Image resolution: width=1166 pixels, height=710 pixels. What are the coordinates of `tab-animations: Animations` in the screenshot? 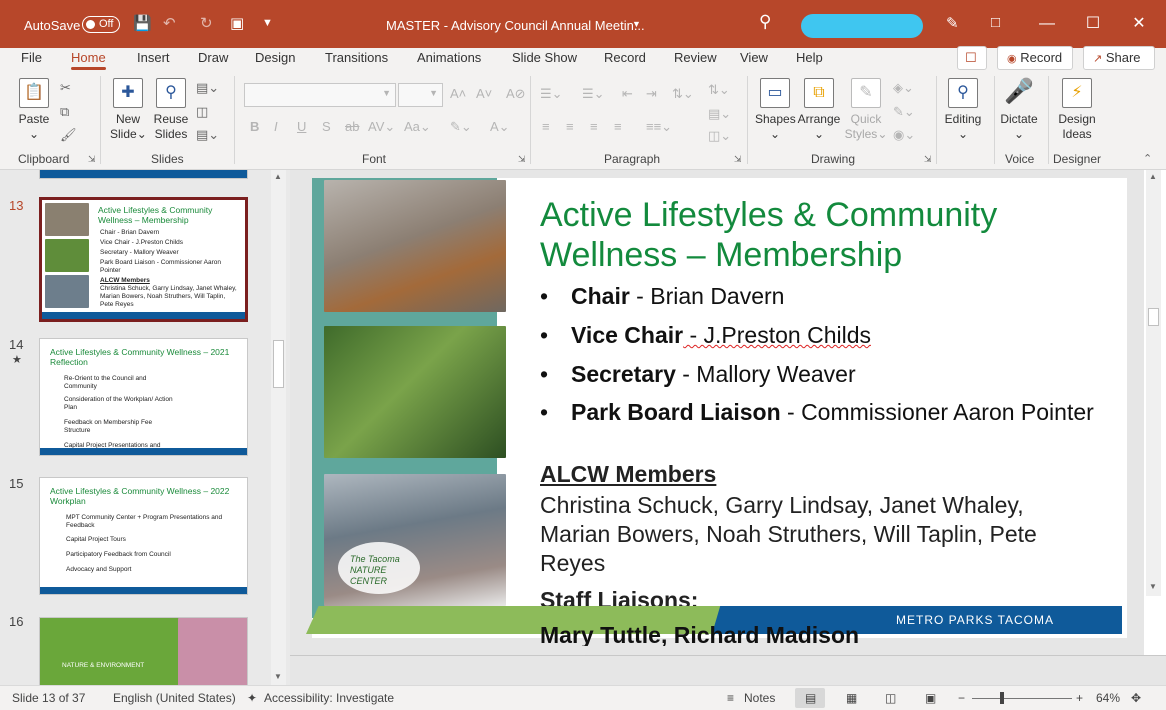 It's located at (449, 57).